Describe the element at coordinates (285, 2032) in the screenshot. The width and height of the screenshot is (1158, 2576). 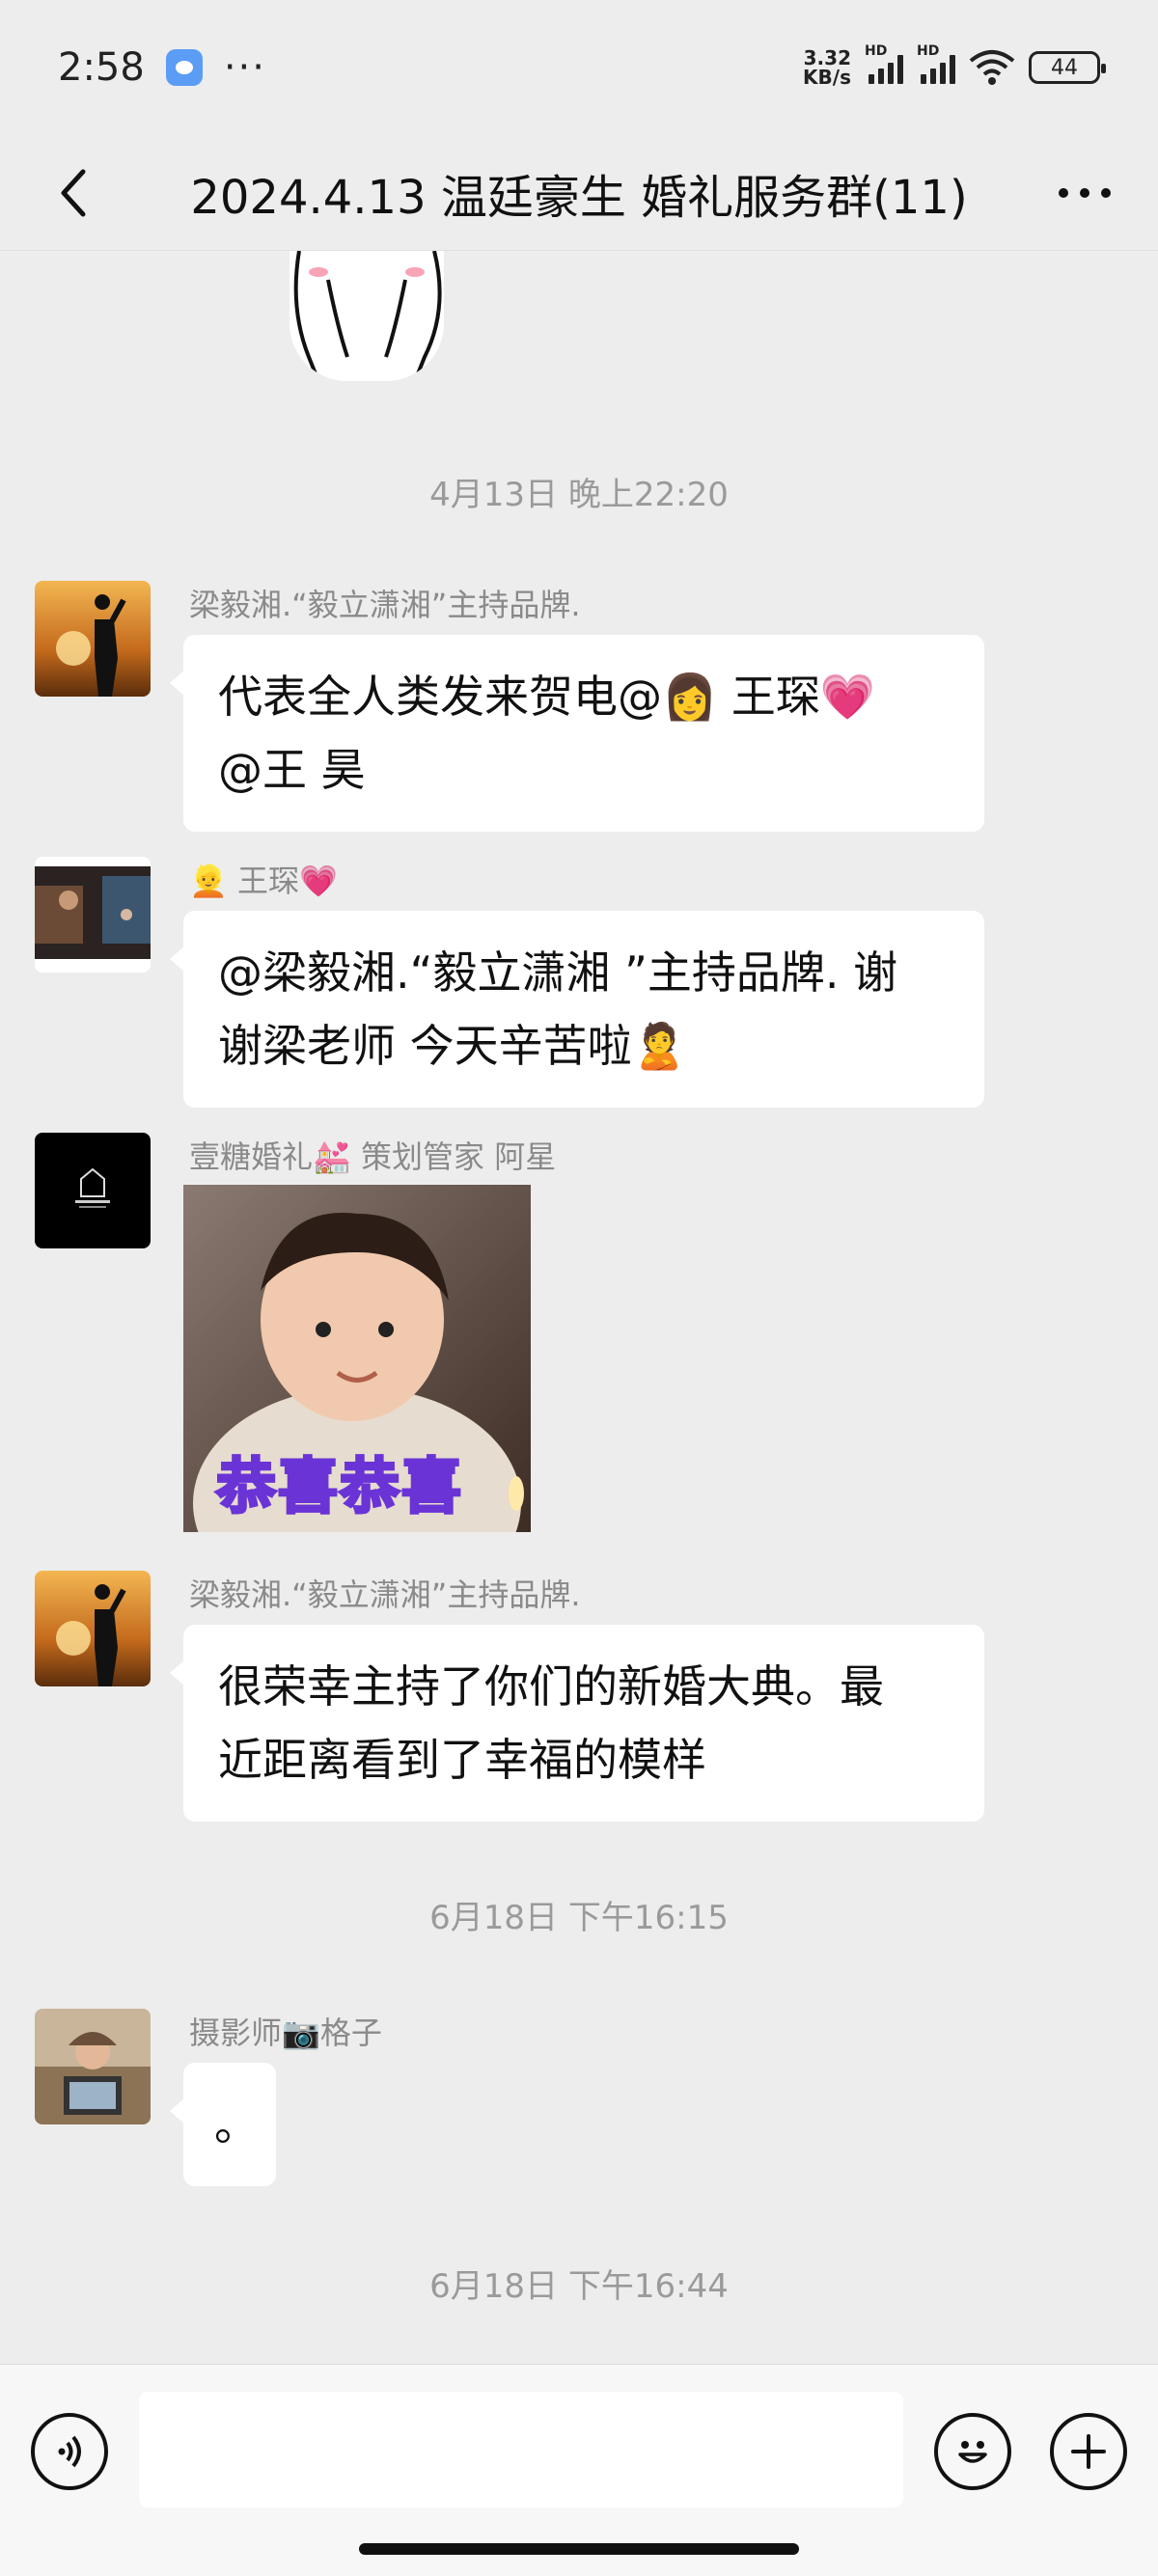
I see `sender-name: 摄影师📷格子` at that location.